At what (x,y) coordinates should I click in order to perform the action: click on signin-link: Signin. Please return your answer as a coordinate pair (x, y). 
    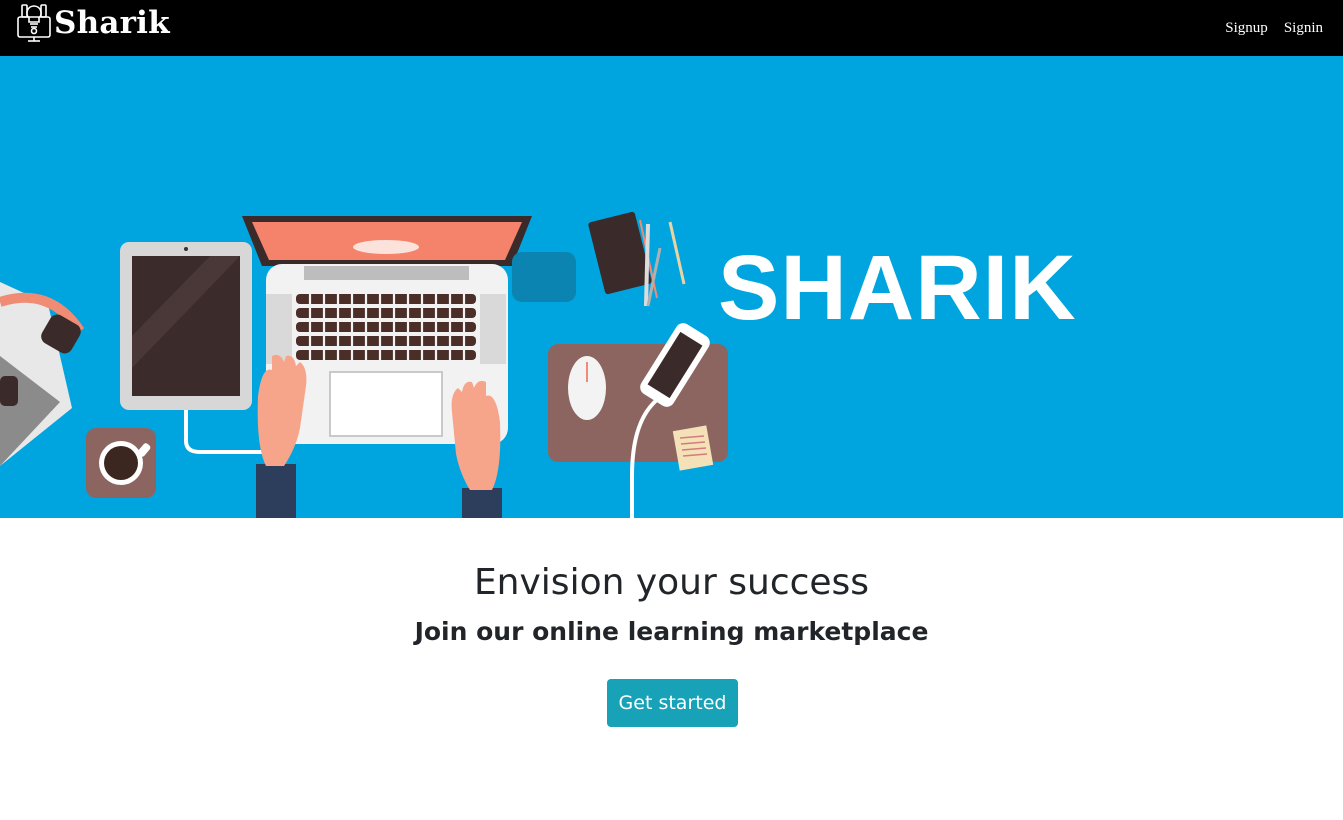
    Looking at the image, I should click on (1303, 28).